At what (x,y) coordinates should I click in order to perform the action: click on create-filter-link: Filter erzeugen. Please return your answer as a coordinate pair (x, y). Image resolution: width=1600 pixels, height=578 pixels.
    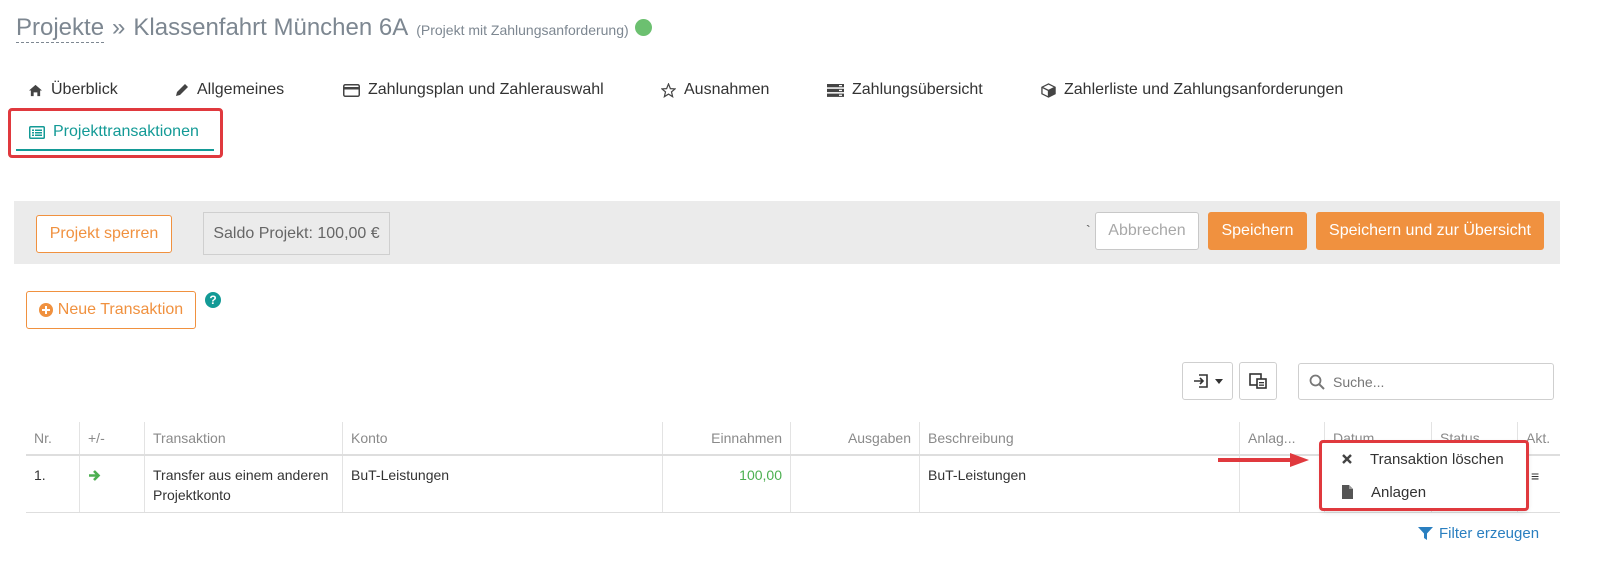
    Looking at the image, I should click on (1478, 533).